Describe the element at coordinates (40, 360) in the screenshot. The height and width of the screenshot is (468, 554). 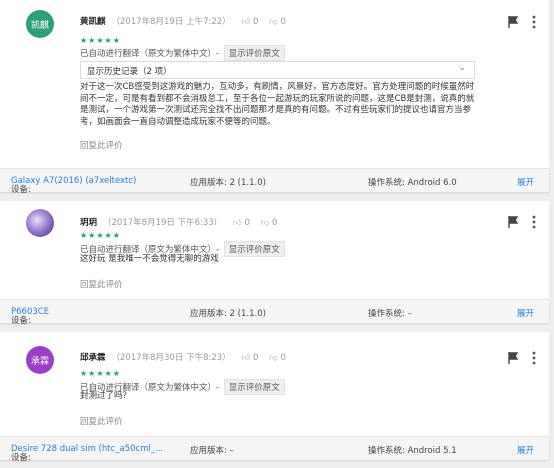
I see `avatar: 承霖` at that location.